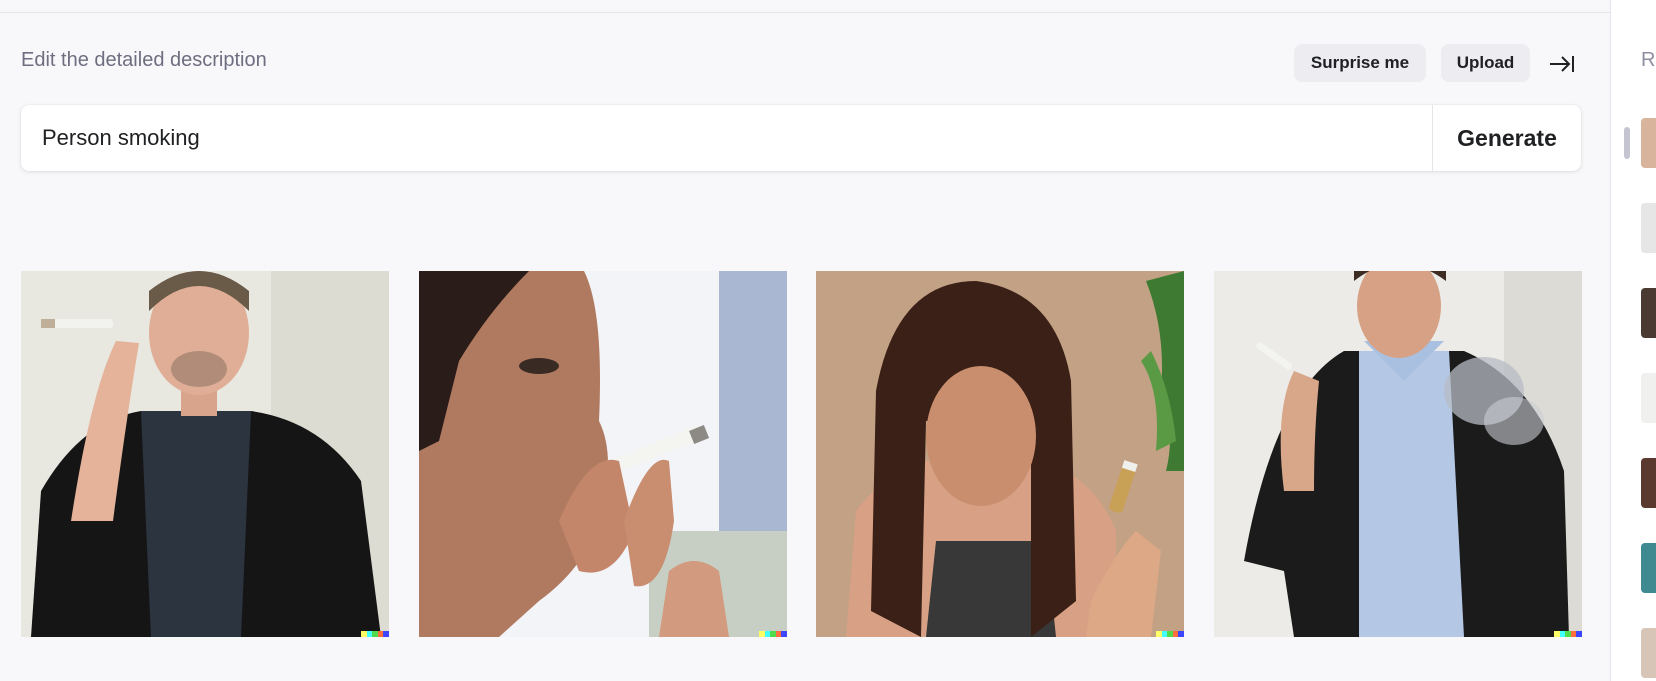 The width and height of the screenshot is (1656, 681). I want to click on result-image-1-art, so click(205, 454).